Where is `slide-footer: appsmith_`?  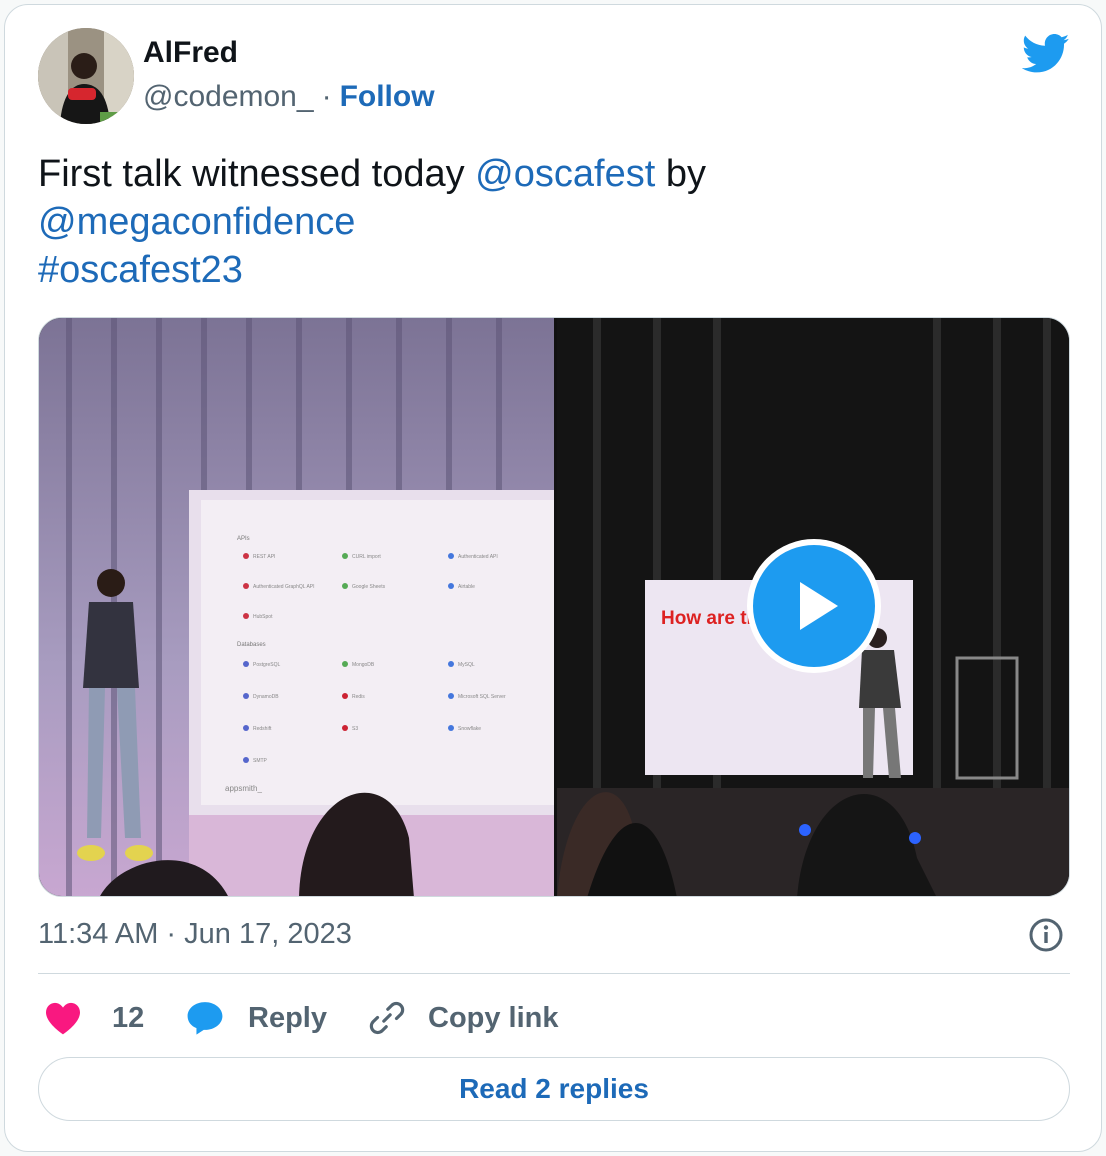 slide-footer: appsmith_ is located at coordinates (243, 788).